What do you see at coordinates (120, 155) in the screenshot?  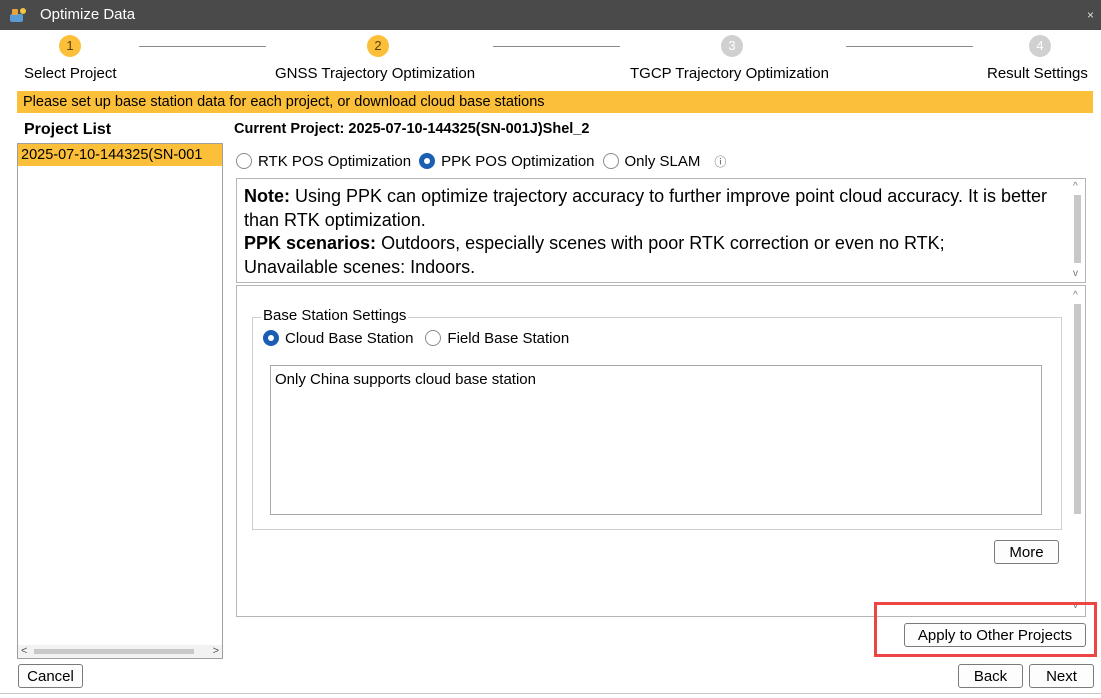 I see `project-list-item: 2025-07-10-144325(SN-001` at bounding box center [120, 155].